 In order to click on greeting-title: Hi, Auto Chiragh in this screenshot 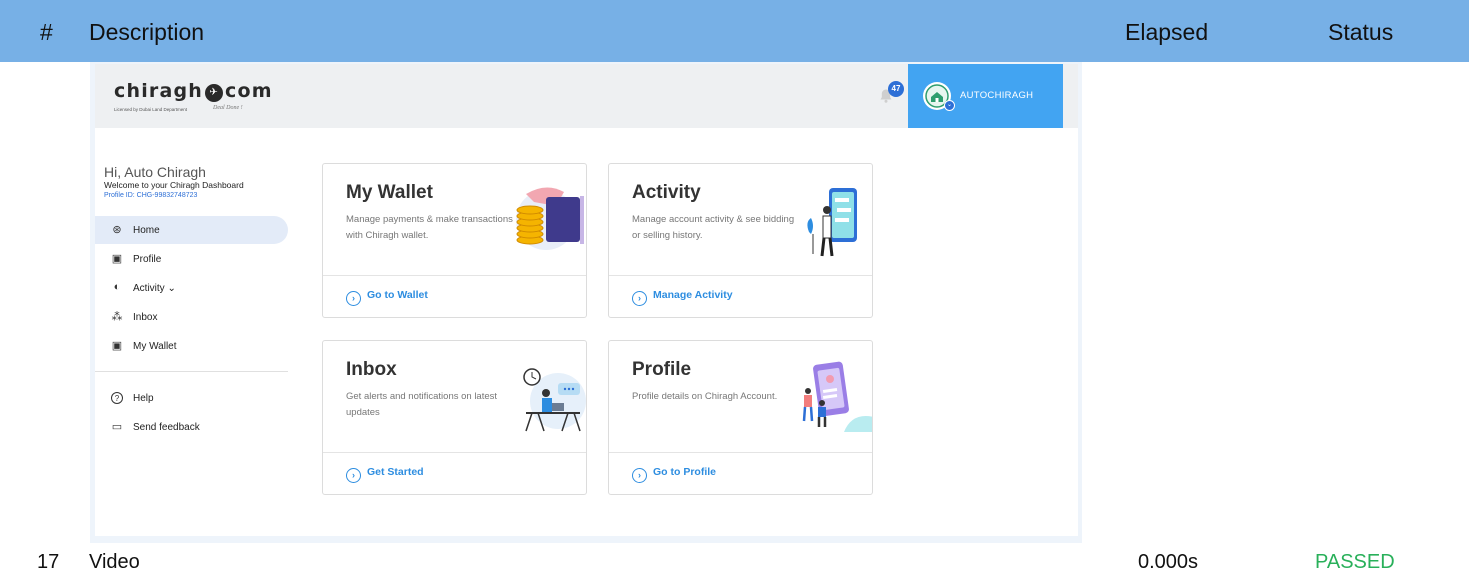, I will do `click(155, 172)`.